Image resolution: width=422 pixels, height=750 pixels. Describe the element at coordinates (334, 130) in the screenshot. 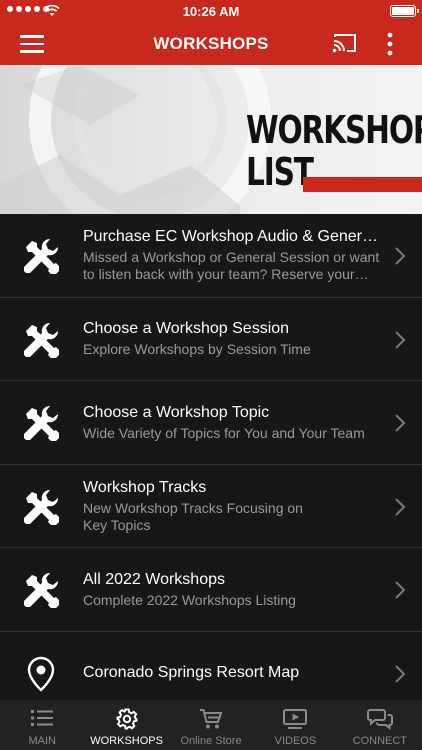

I see `hero-title-line1: WORKSHOP` at that location.